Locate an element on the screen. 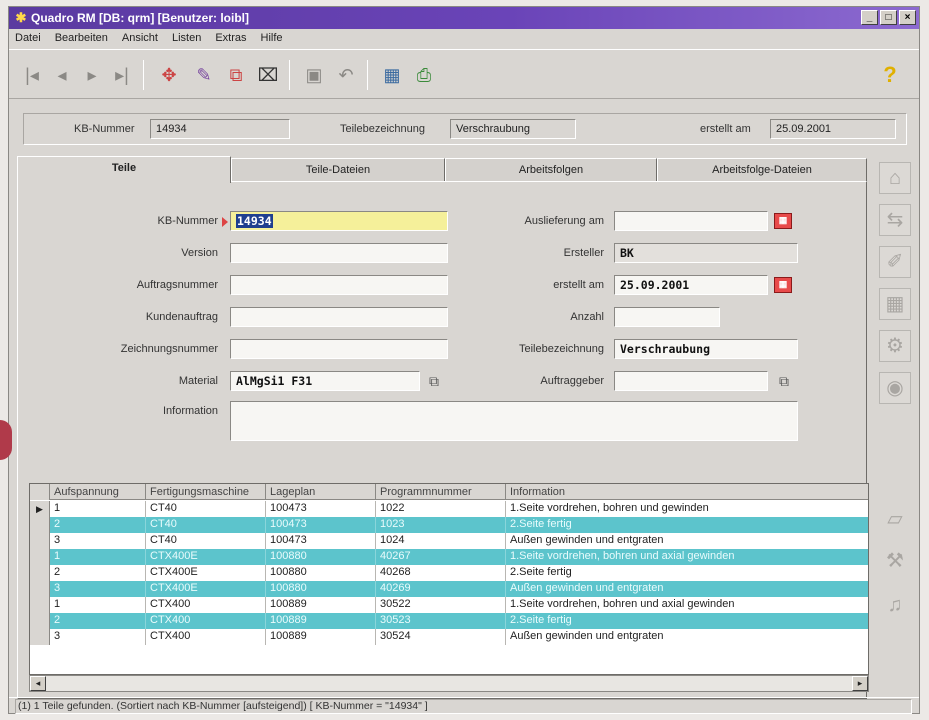  menu-listen: Listen is located at coordinates (186, 38).